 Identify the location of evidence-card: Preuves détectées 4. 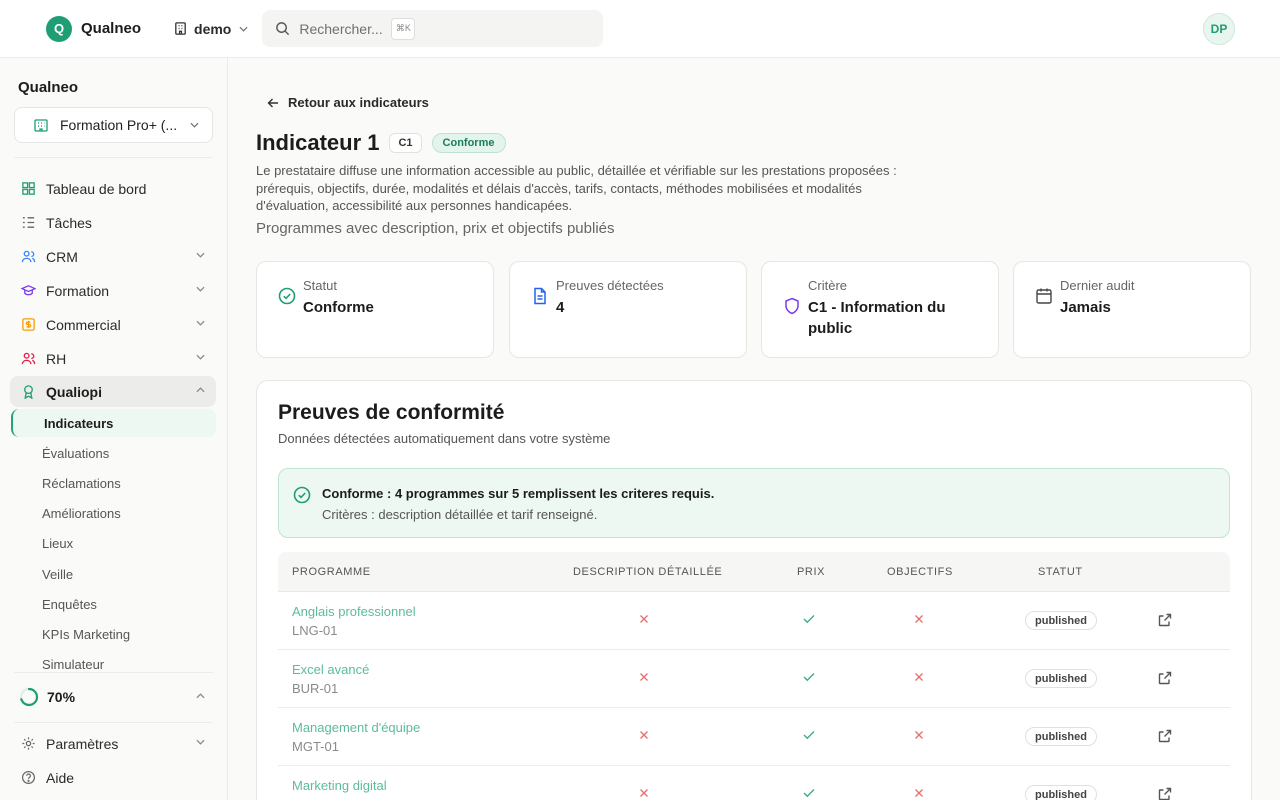
(628, 309).